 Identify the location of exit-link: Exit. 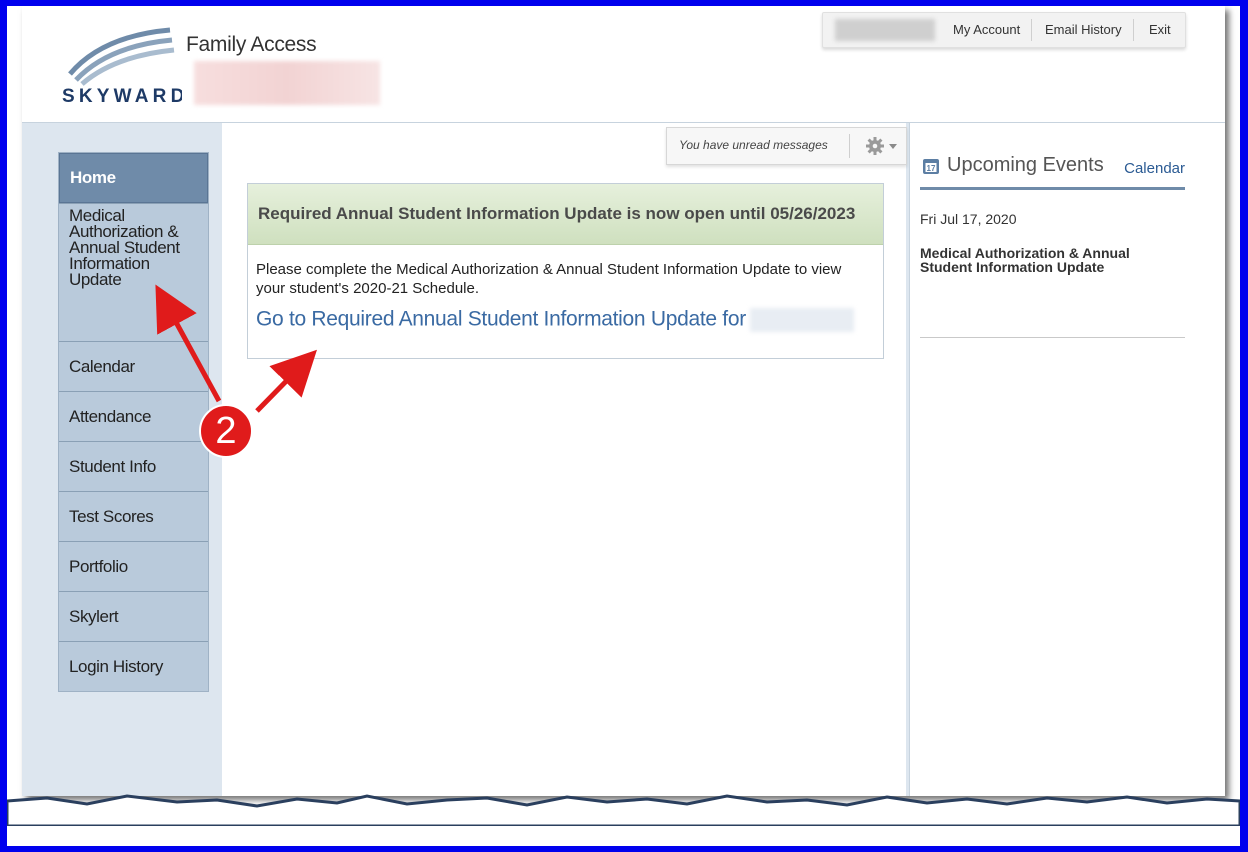
(1160, 29).